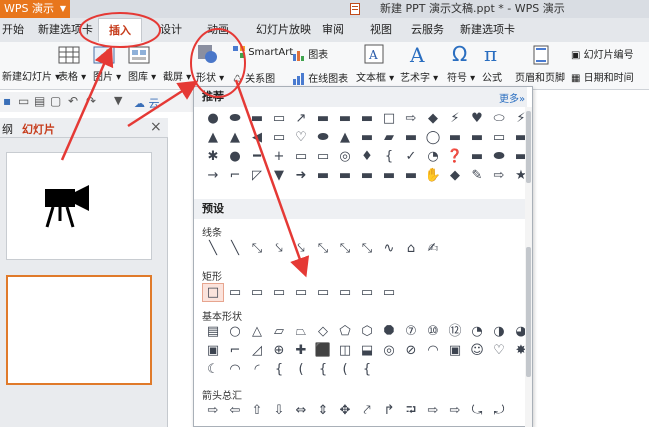  I want to click on shape-cell: ⮒, so click(411, 410).